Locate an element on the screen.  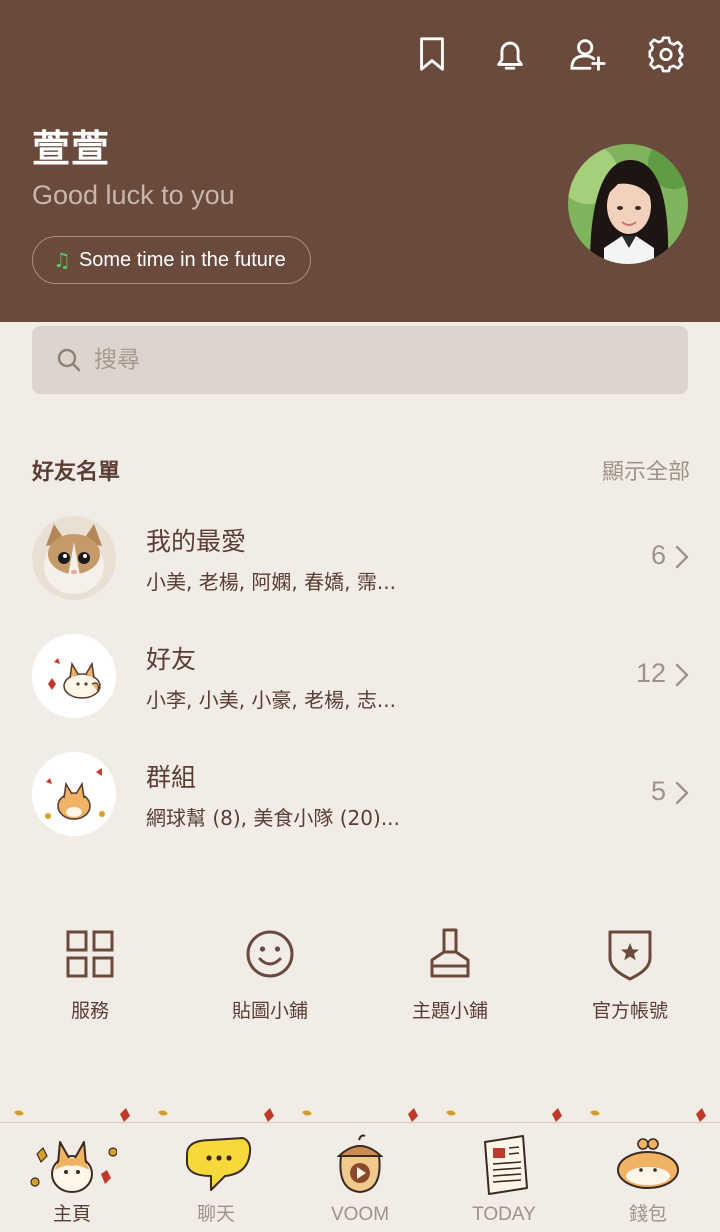
official-accounts-button: 官方帳號 is located at coordinates (630, 974).